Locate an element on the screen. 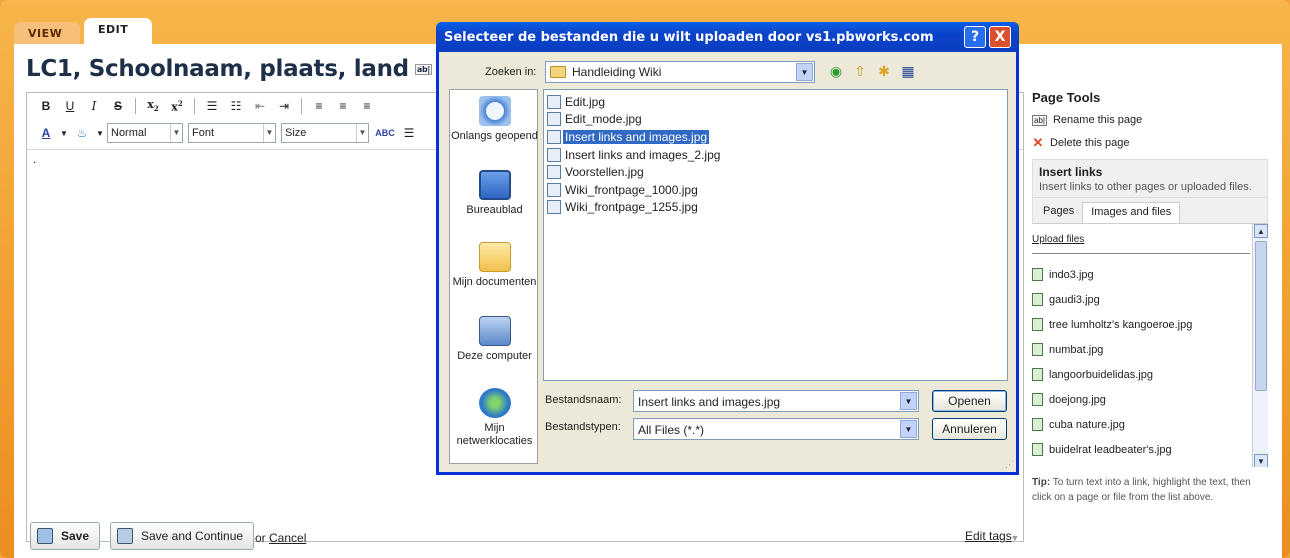  subscript-button: x2 is located at coordinates (153, 106).